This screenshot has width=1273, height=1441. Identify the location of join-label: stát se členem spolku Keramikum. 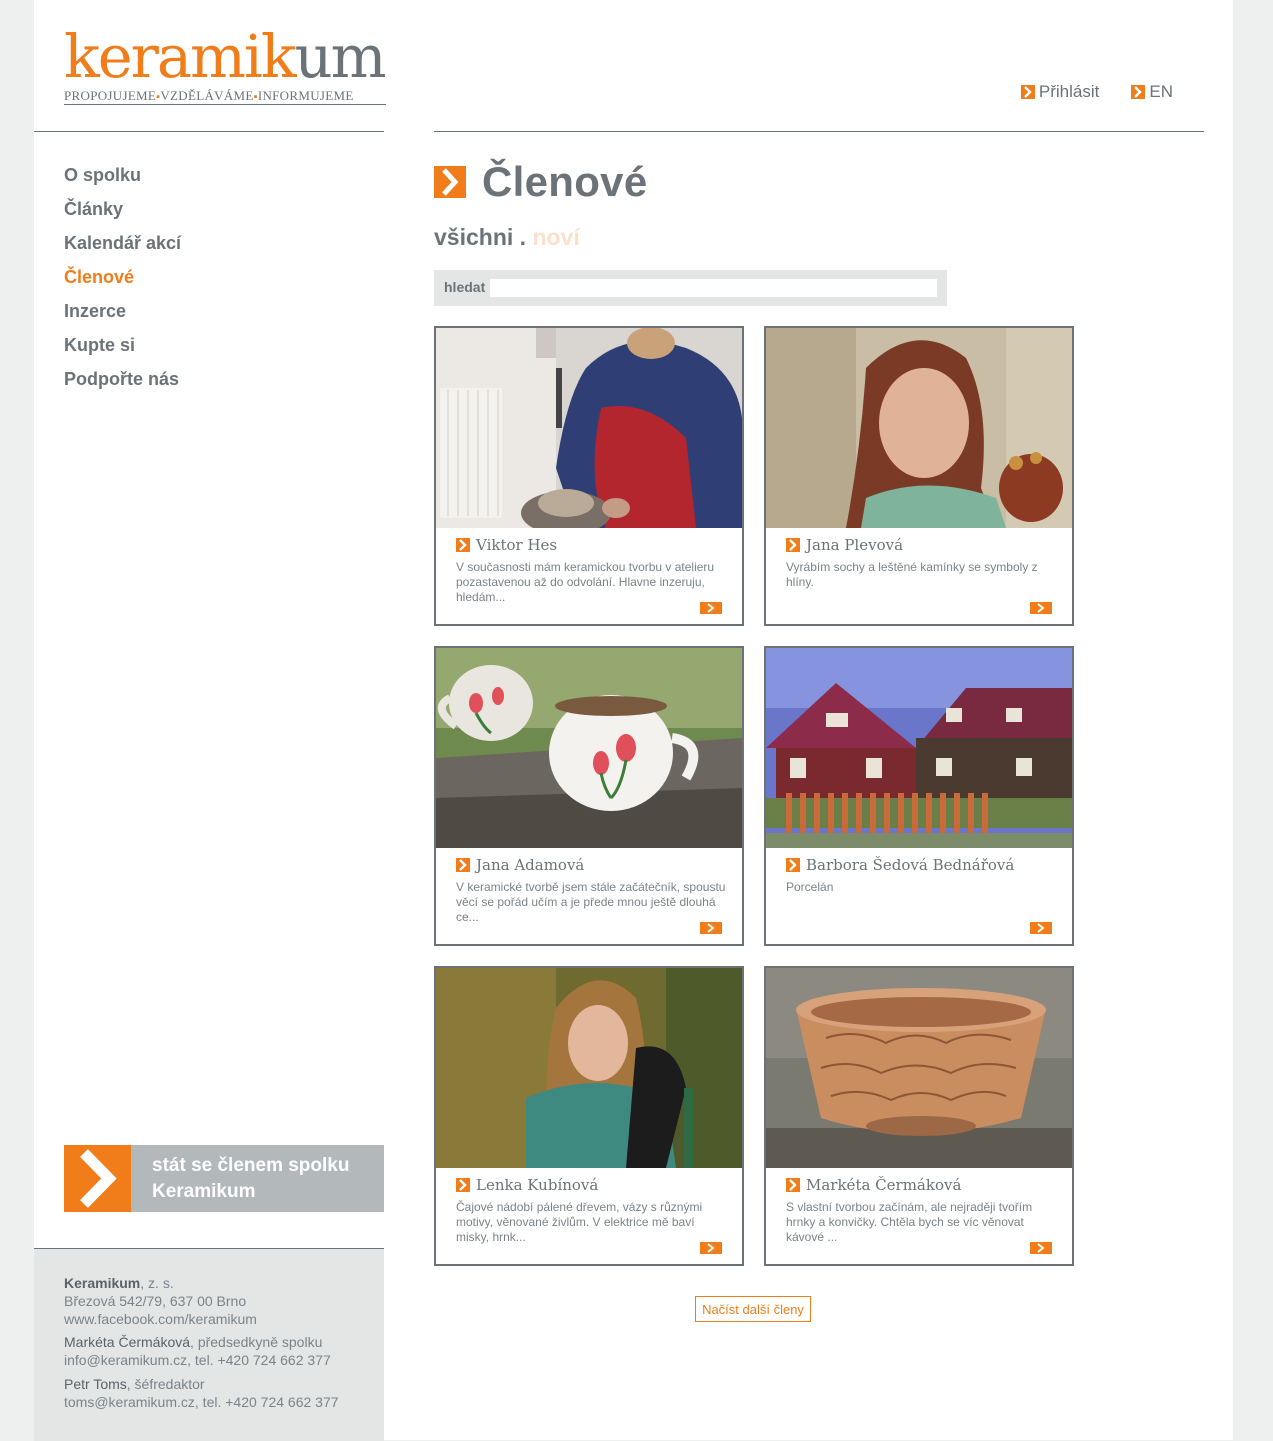
(251, 1178).